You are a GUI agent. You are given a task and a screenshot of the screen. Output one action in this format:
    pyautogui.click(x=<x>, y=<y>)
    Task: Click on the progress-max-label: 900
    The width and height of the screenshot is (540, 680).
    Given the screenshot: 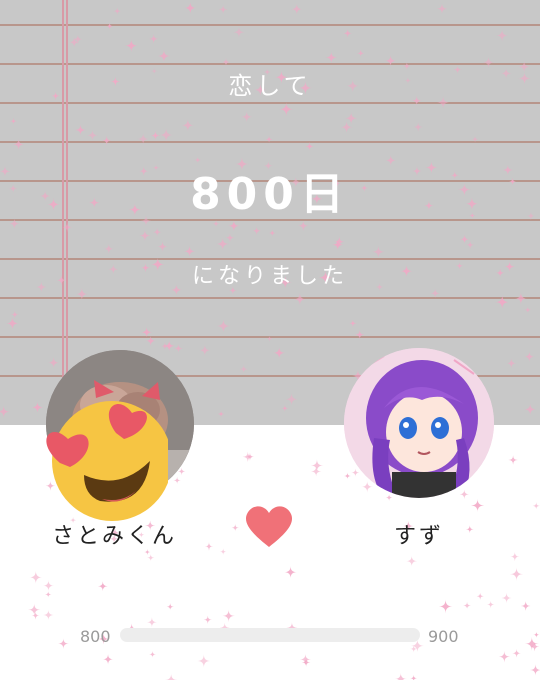 What is the action you would take?
    pyautogui.click(x=443, y=636)
    